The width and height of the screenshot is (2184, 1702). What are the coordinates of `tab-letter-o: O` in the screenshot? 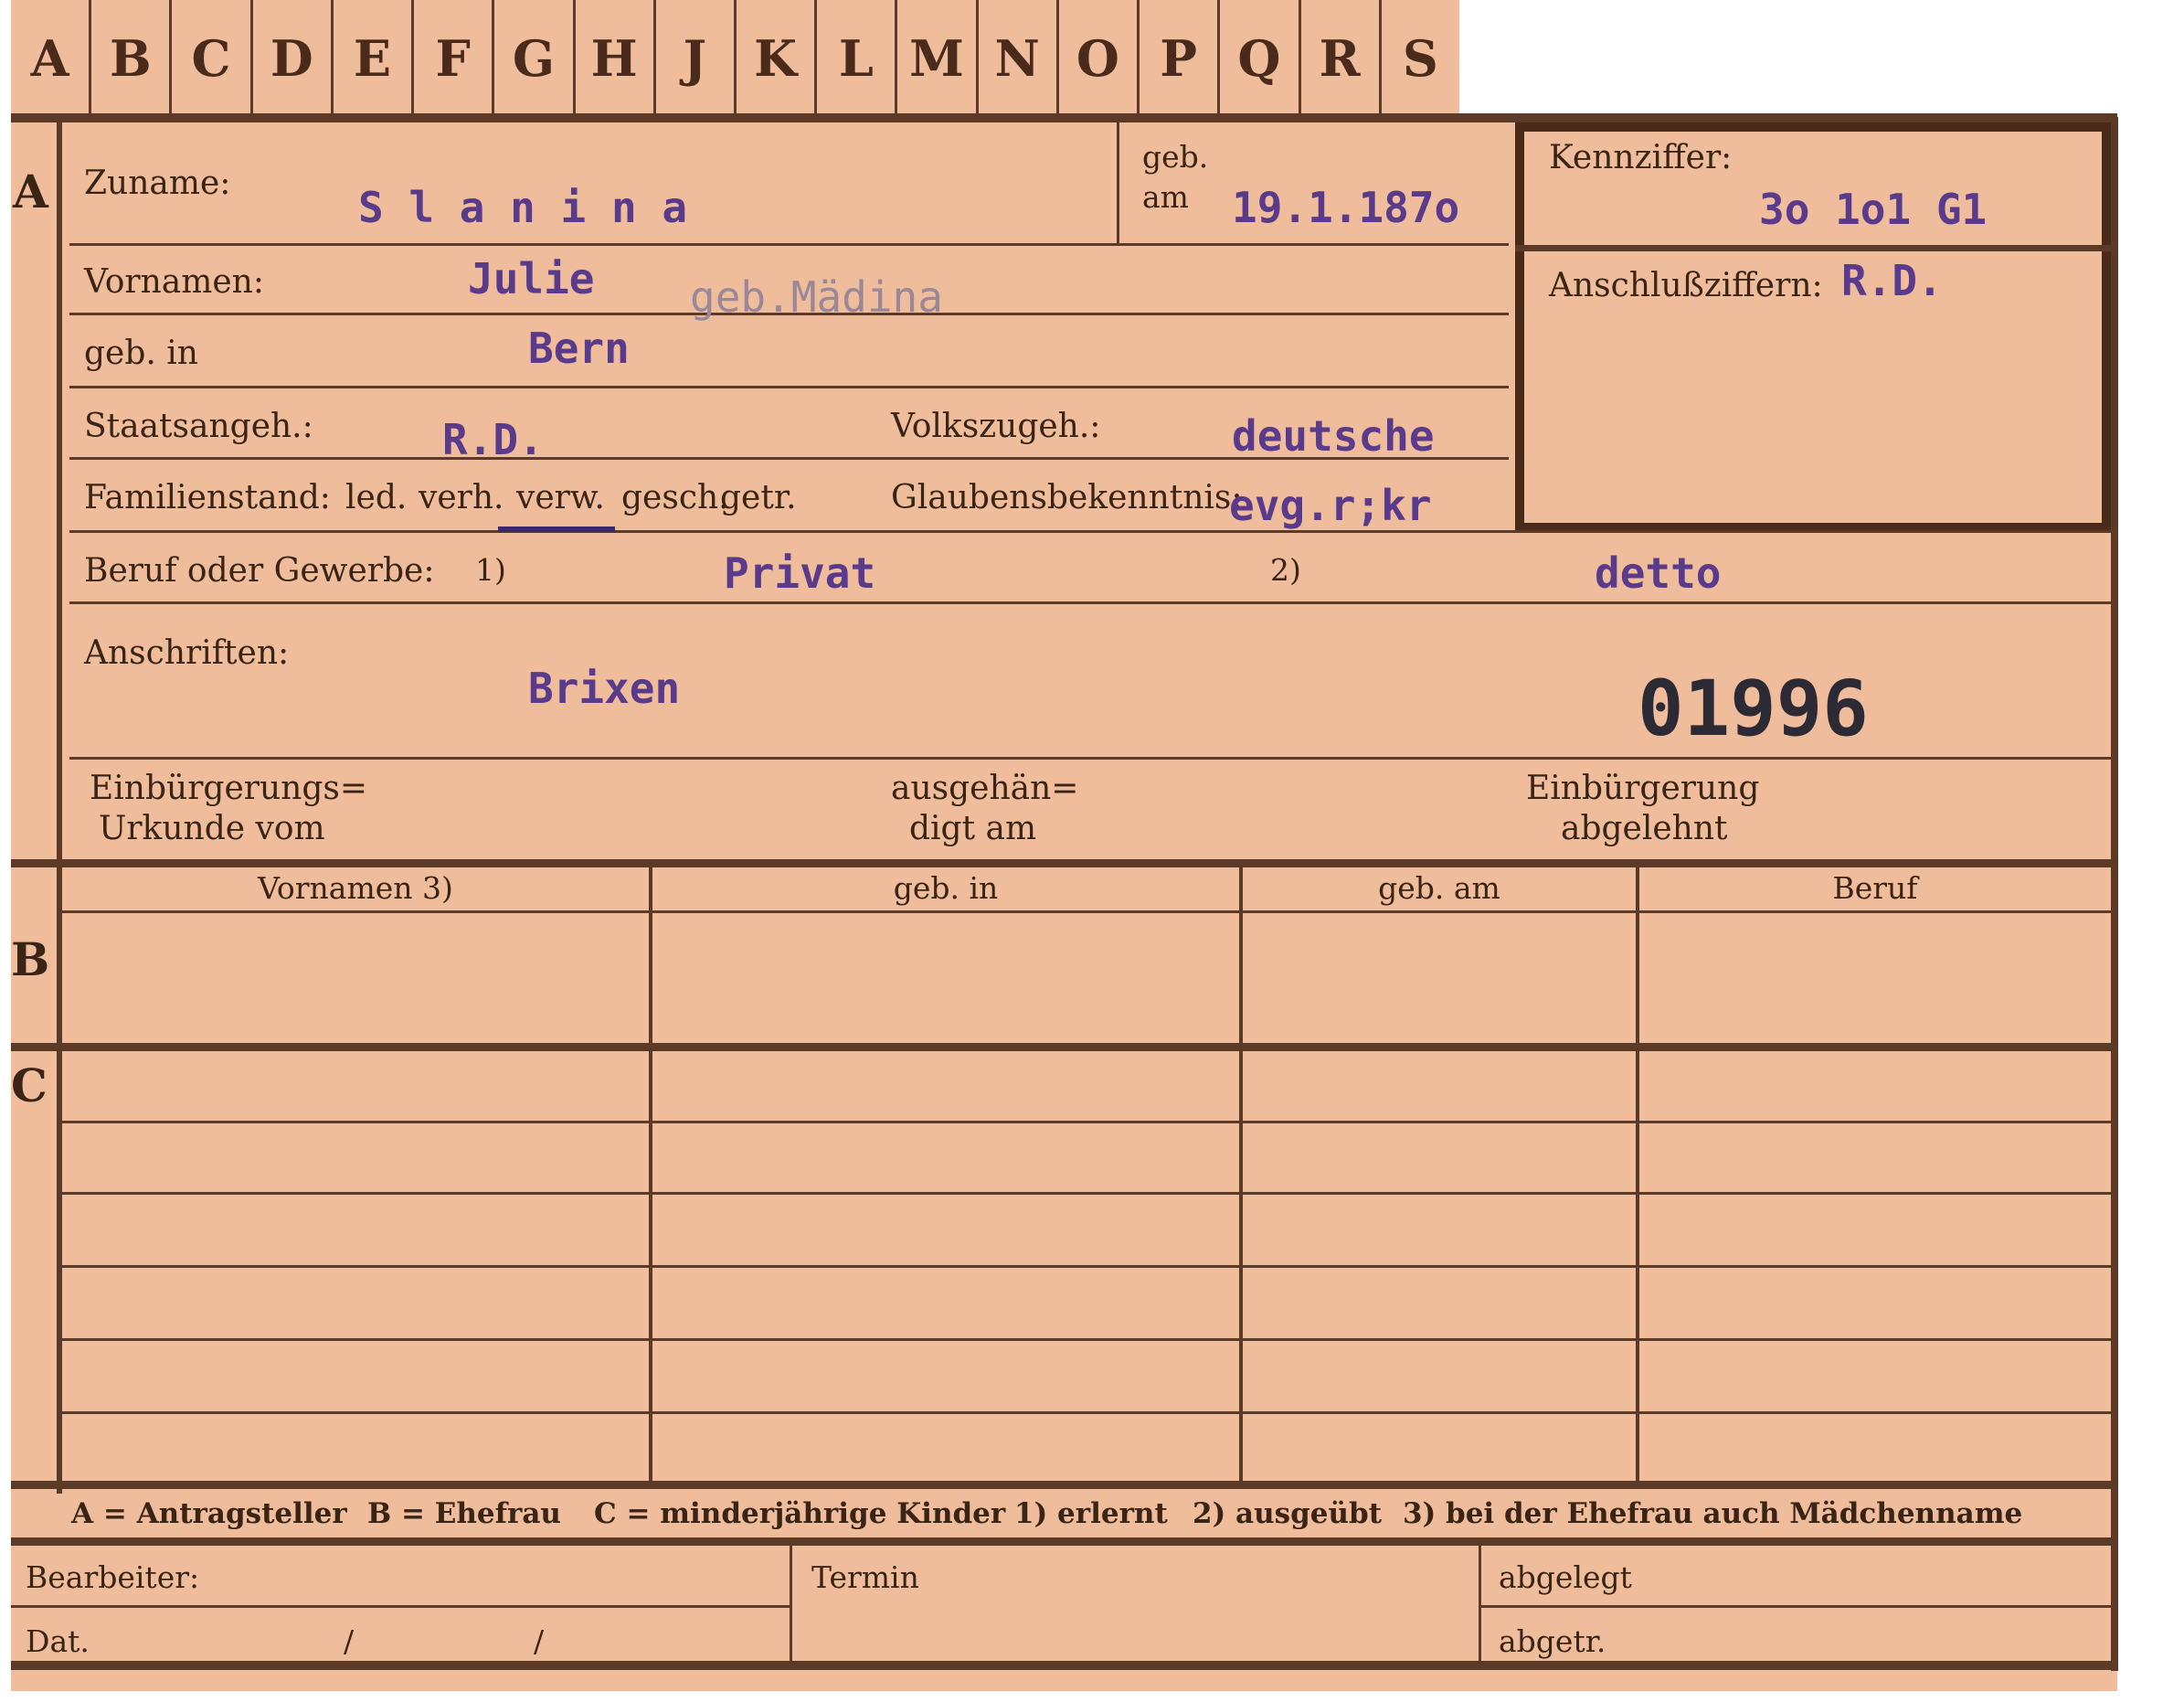 It's located at (1099, 58).